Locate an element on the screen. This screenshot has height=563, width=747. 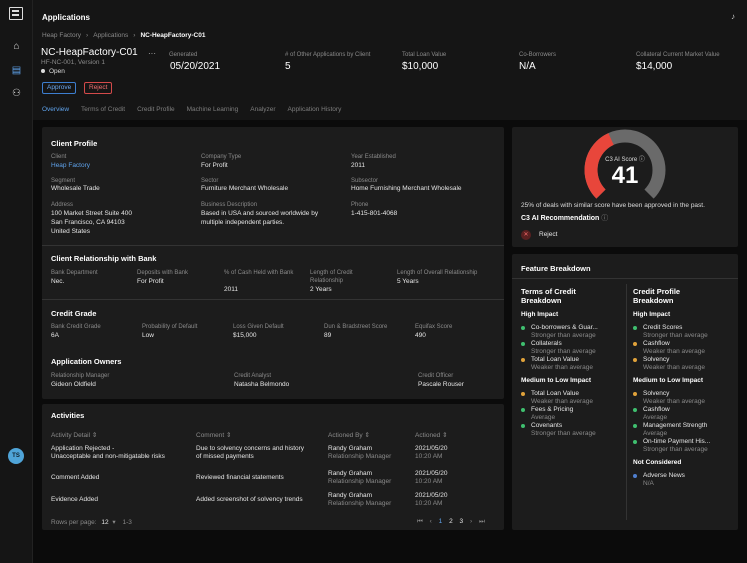
feature-item: Credit Scores Stronger than average is located at coordinates (675, 331).